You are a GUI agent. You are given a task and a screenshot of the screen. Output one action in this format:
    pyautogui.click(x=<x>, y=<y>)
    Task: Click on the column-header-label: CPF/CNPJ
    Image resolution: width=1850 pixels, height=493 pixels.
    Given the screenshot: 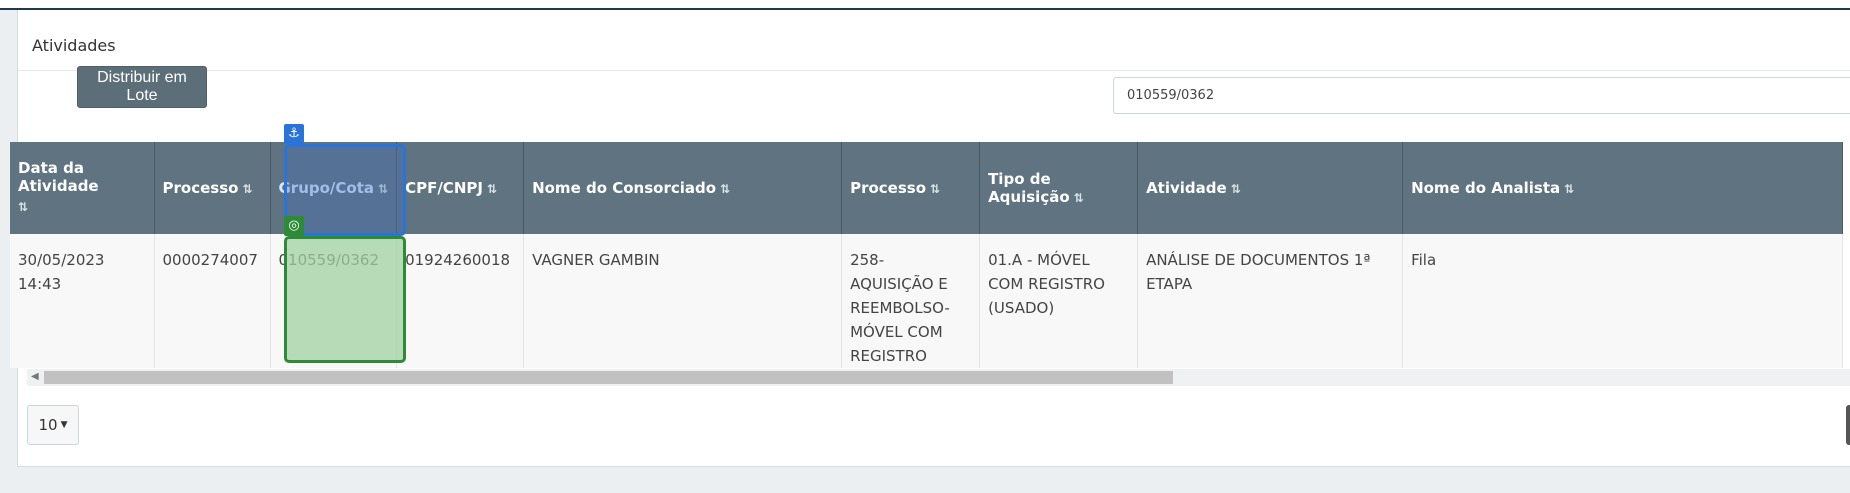 What is the action you would take?
    pyautogui.click(x=444, y=188)
    